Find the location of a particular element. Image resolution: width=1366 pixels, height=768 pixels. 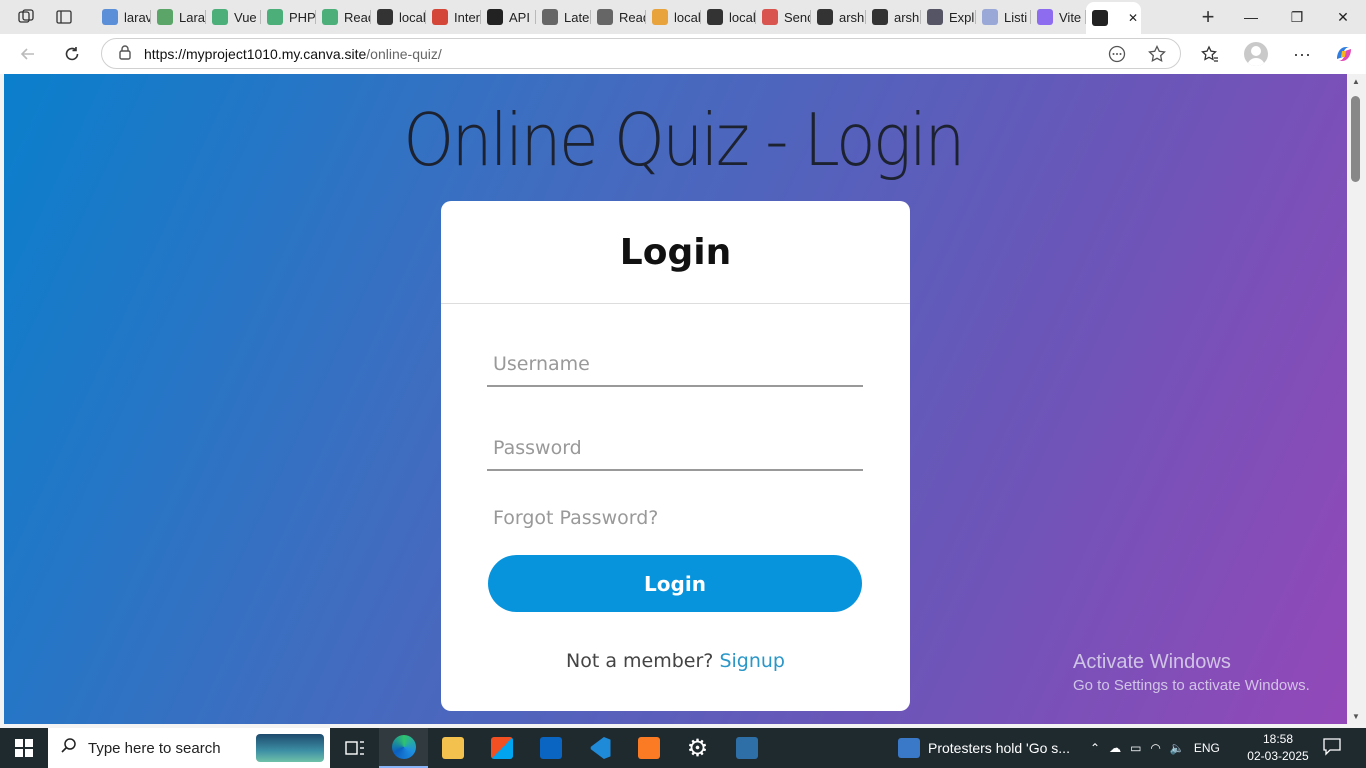

back-button is located at coordinates (28, 54).